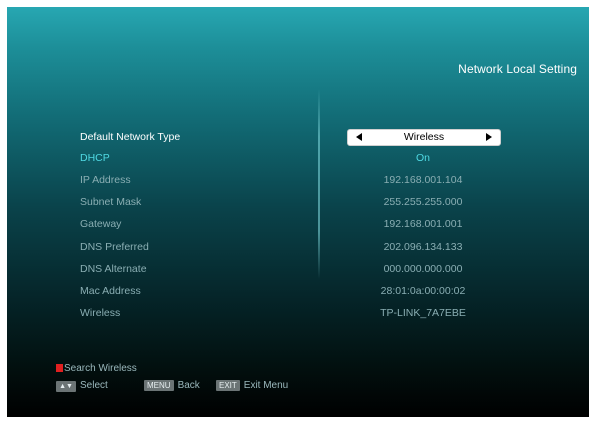 This screenshot has height=424, width=595. What do you see at coordinates (298, 293) in the screenshot?
I see `setting-row-mac-address: Mac Address 28:01:0a:00:00:02` at bounding box center [298, 293].